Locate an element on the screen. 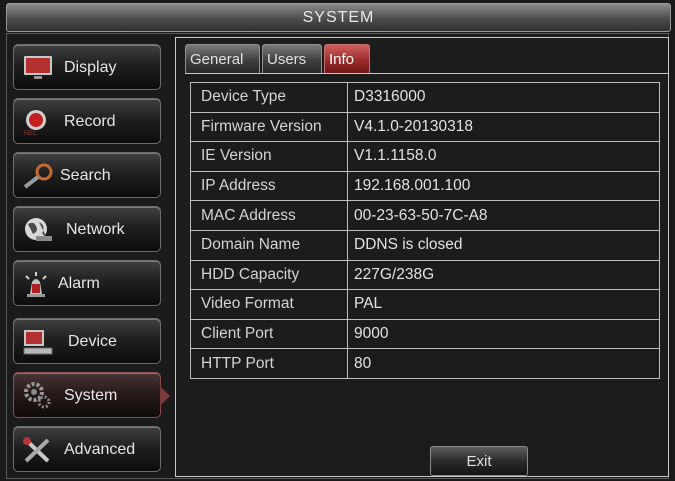  sidebar-item-label: Record is located at coordinates (90, 121).